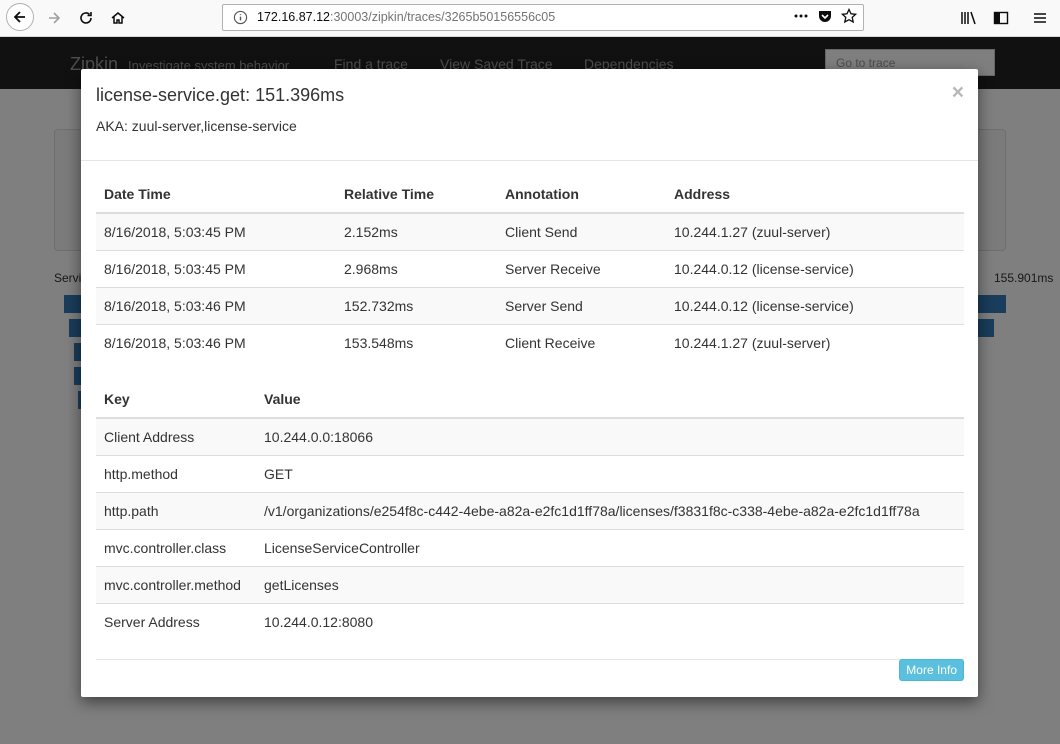  I want to click on cell-value: 10.244.0.12:8080, so click(610, 621).